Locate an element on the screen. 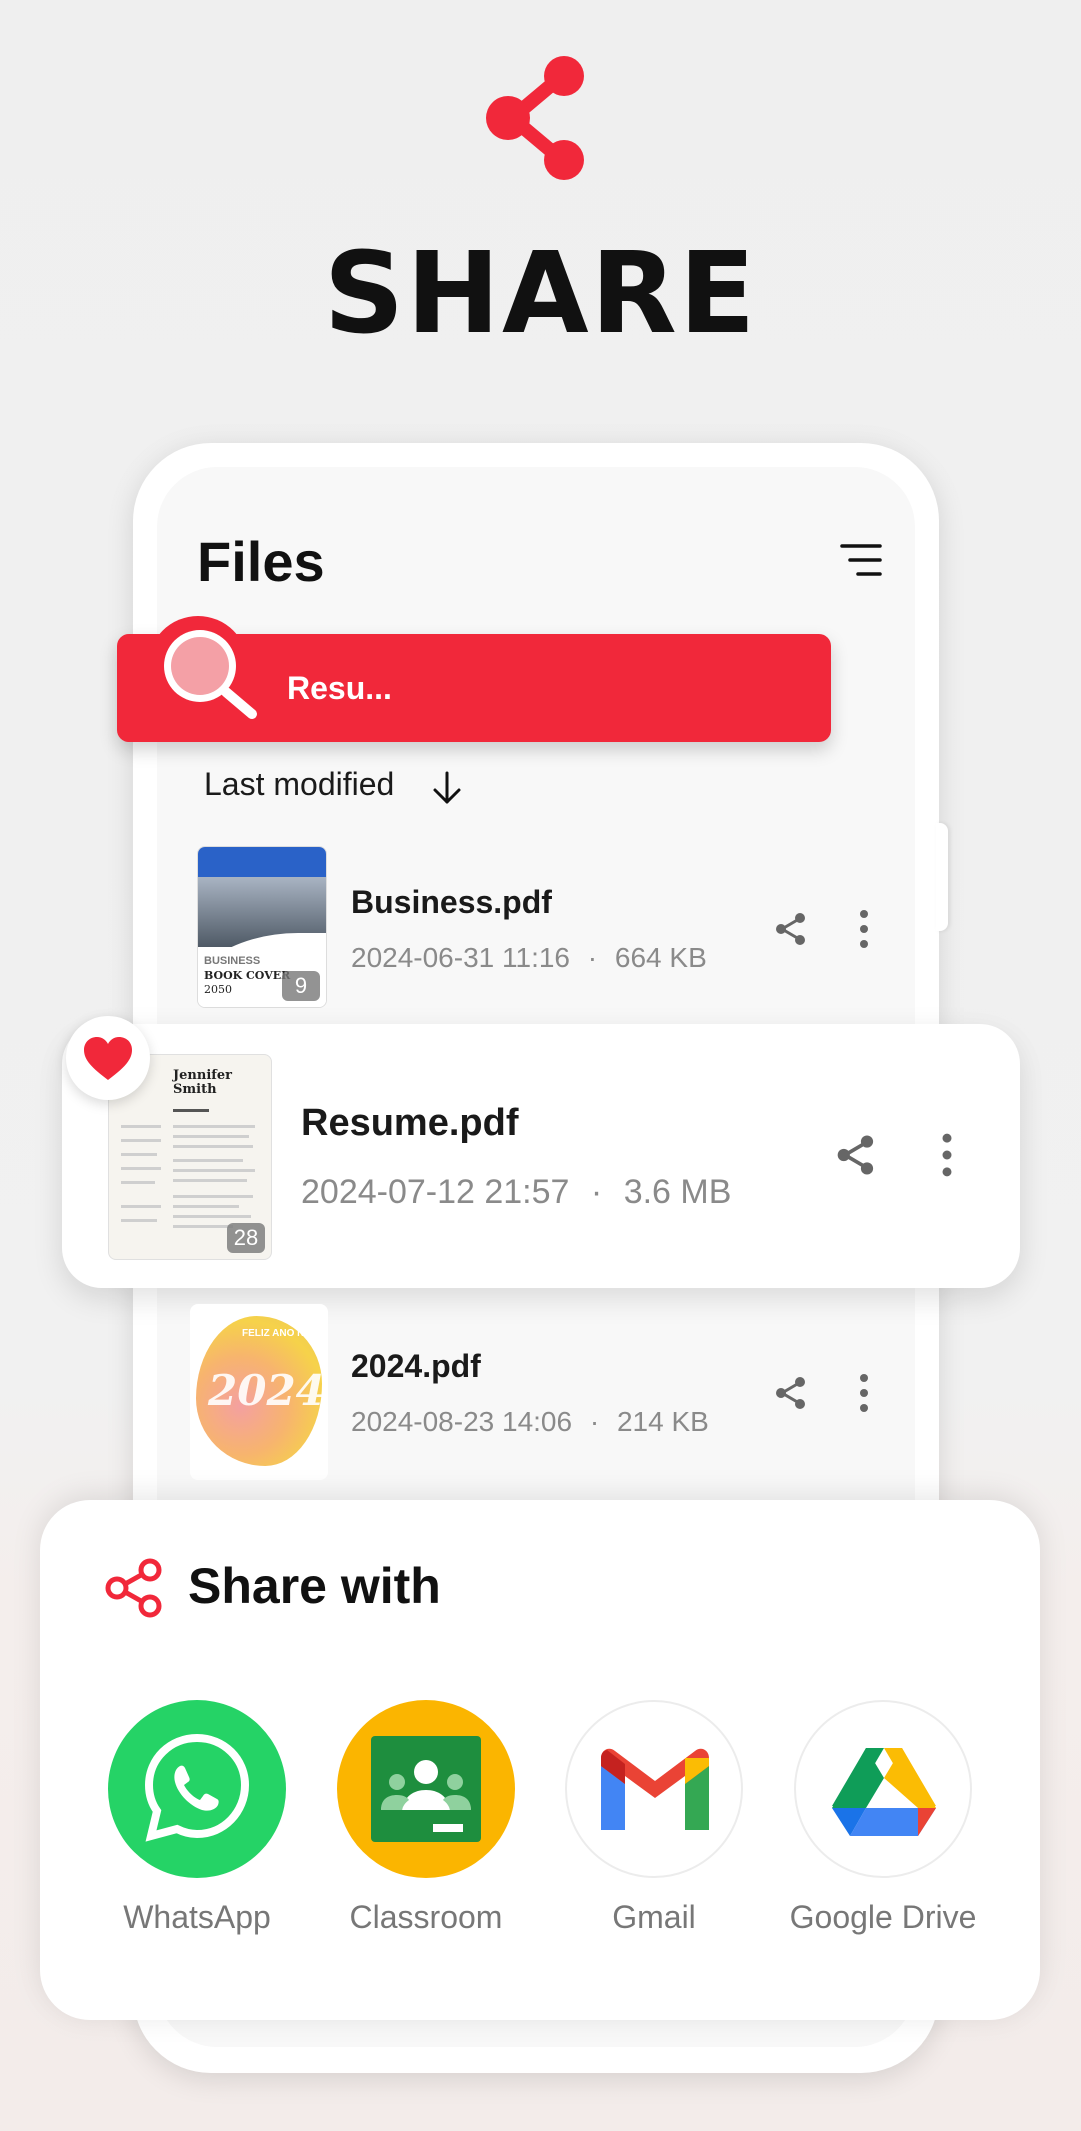  file-size: 3.6 MB is located at coordinates (677, 1192).